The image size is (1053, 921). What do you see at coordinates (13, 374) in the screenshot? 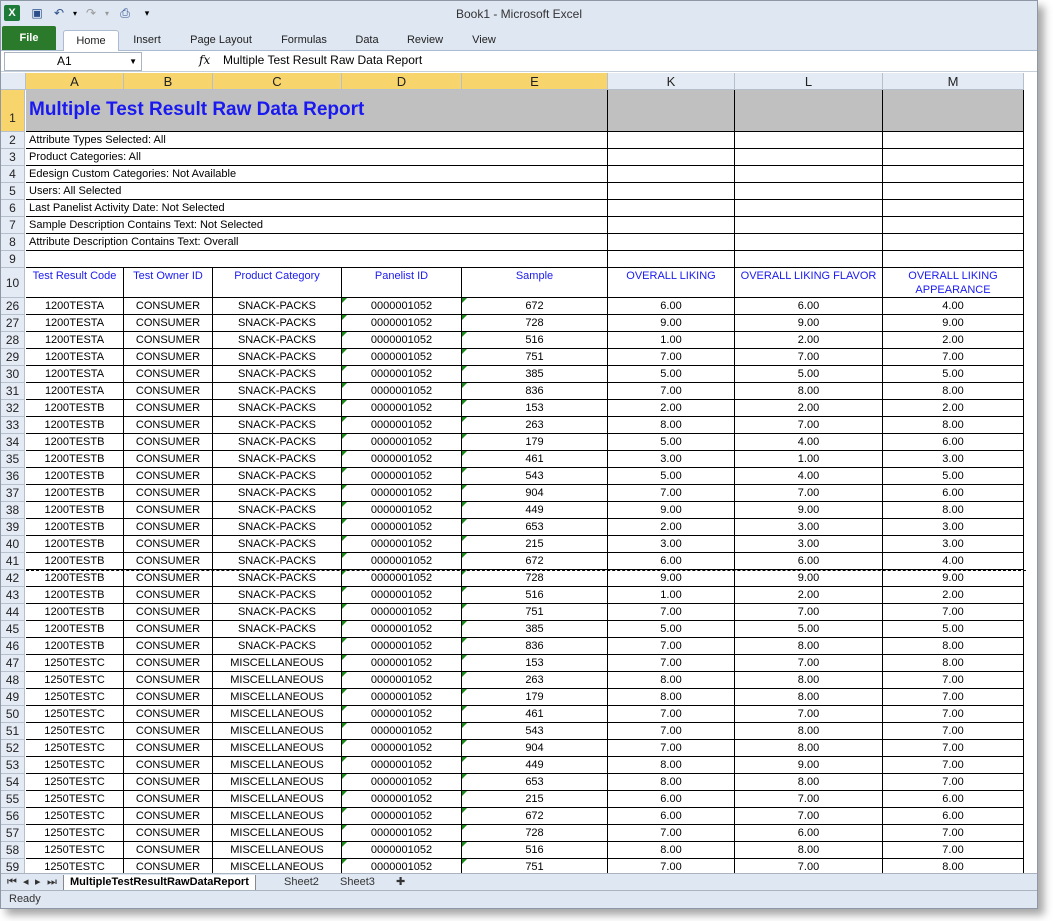
I see `row-header: 30` at bounding box center [13, 374].